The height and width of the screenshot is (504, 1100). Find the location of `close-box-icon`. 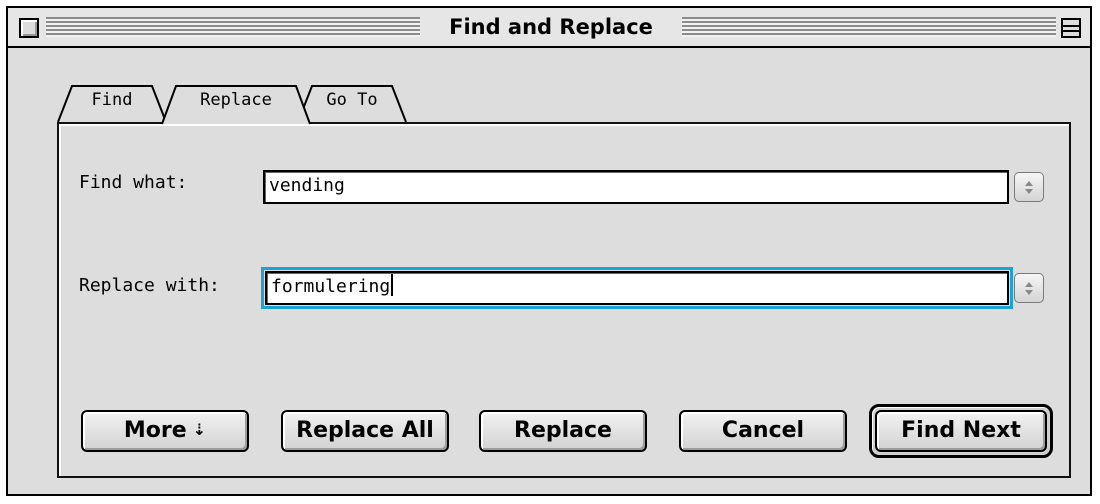

close-box-icon is located at coordinates (29, 28).